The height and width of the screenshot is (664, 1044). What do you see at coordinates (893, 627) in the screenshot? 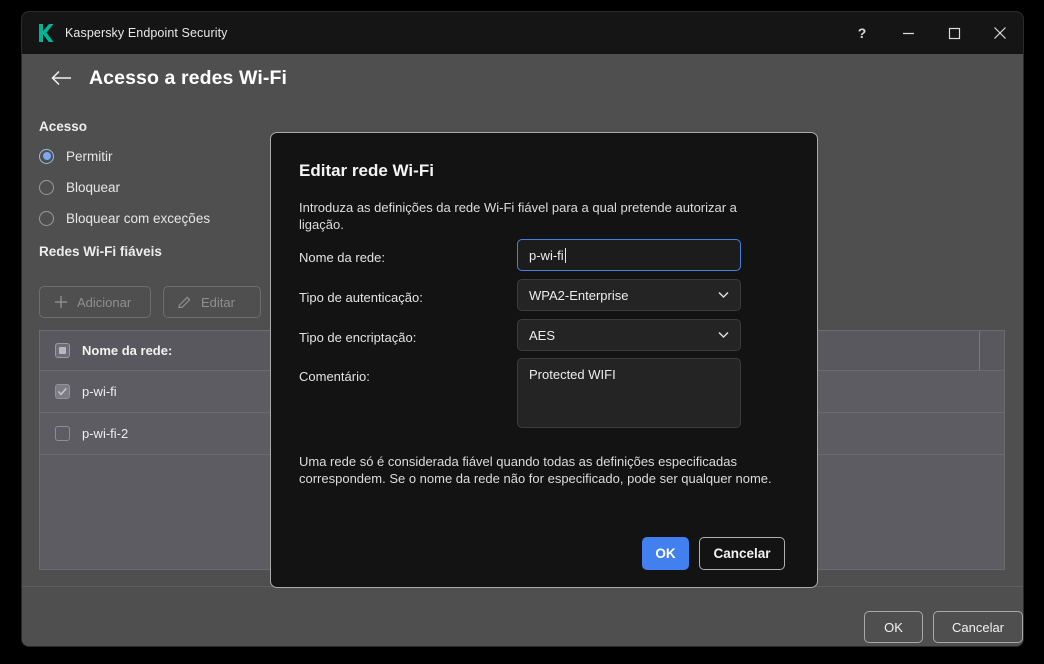
I see `main-ok-button: OK` at bounding box center [893, 627].